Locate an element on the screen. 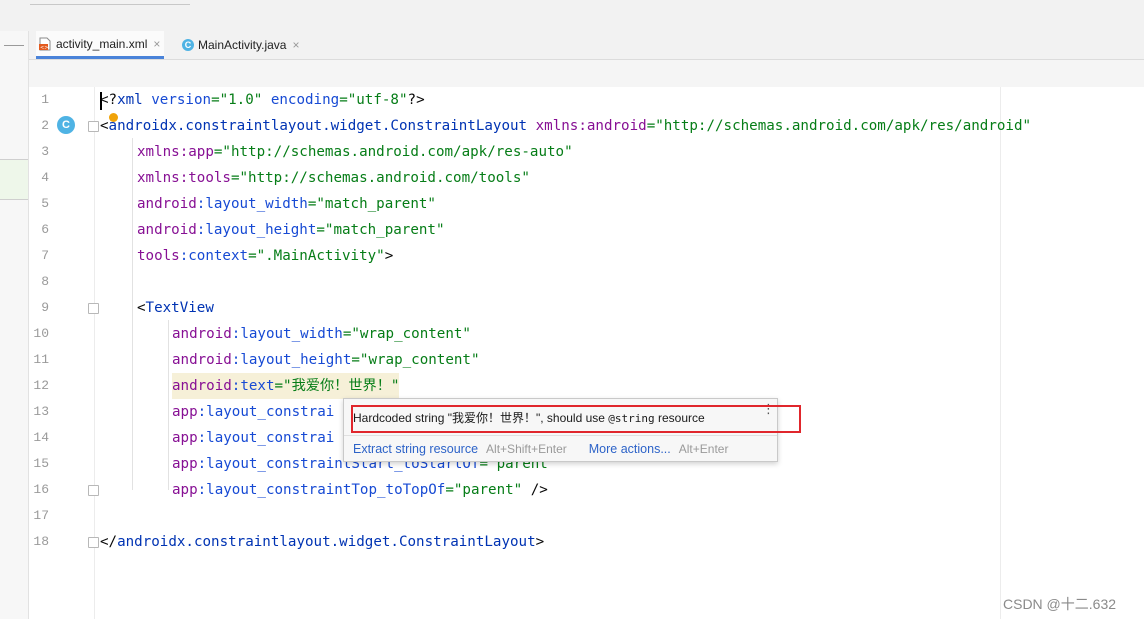 The width and height of the screenshot is (1144, 619). watermark: CSDN @十二.632 is located at coordinates (1060, 604).